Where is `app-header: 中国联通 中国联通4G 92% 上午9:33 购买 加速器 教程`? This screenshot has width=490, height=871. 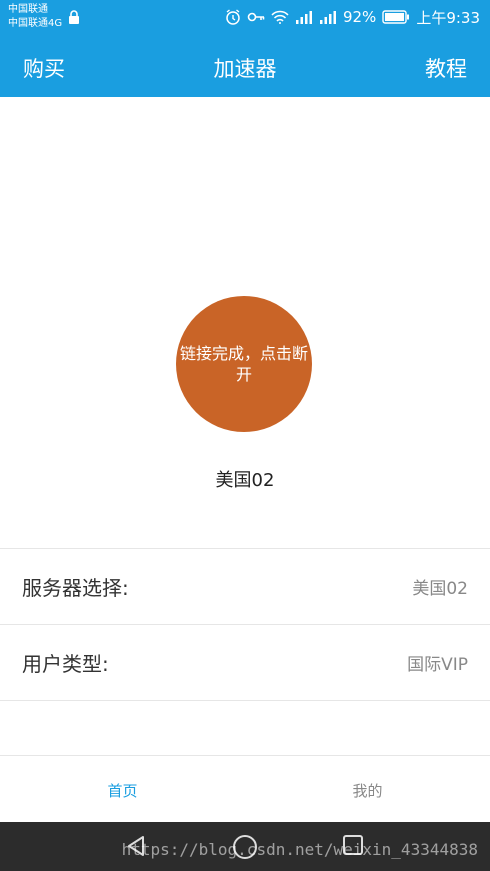 app-header: 中国联通 中国联通4G 92% 上午9:33 购买 加速器 教程 is located at coordinates (245, 48).